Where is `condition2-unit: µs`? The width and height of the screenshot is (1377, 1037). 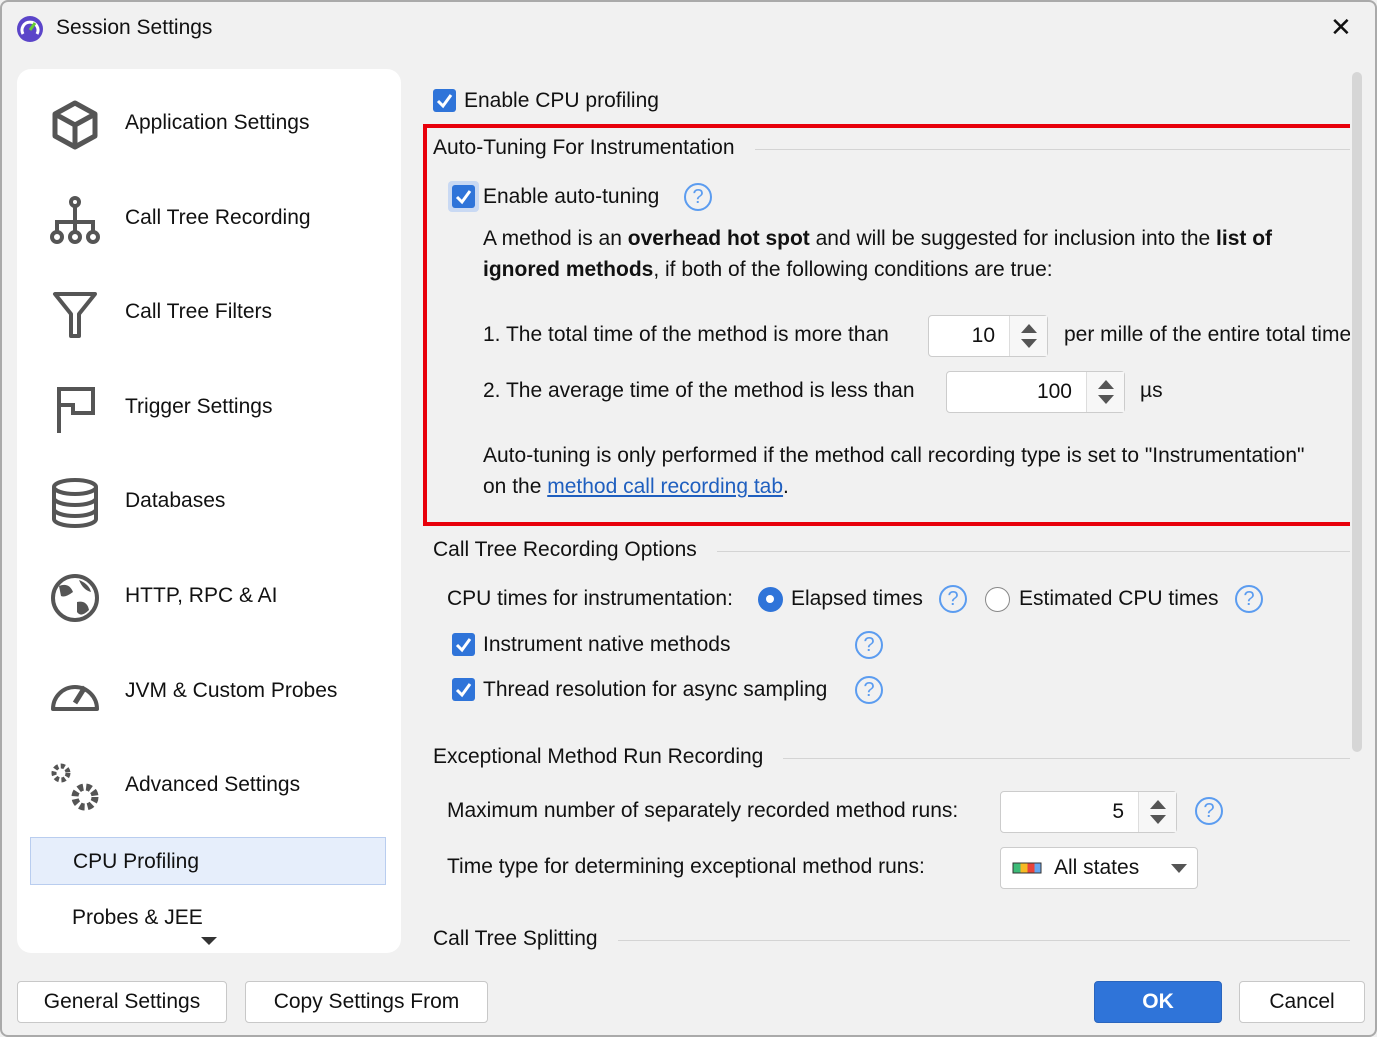 condition2-unit: µs is located at coordinates (1151, 390).